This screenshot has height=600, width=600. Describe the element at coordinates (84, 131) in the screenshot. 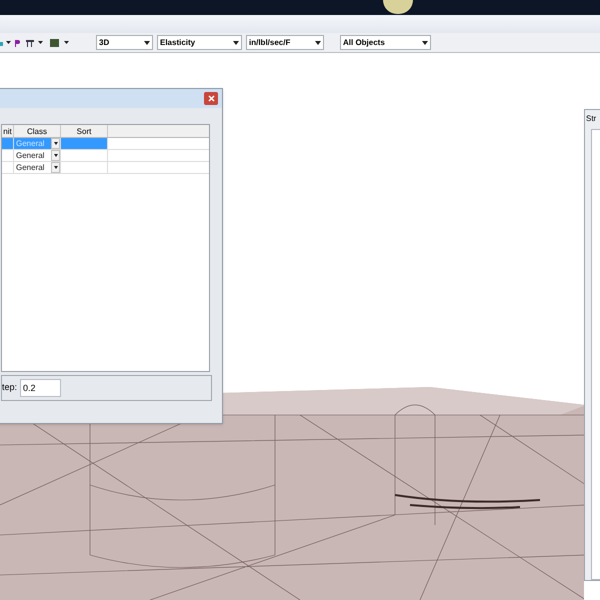

I see `column-header: Sort` at that location.